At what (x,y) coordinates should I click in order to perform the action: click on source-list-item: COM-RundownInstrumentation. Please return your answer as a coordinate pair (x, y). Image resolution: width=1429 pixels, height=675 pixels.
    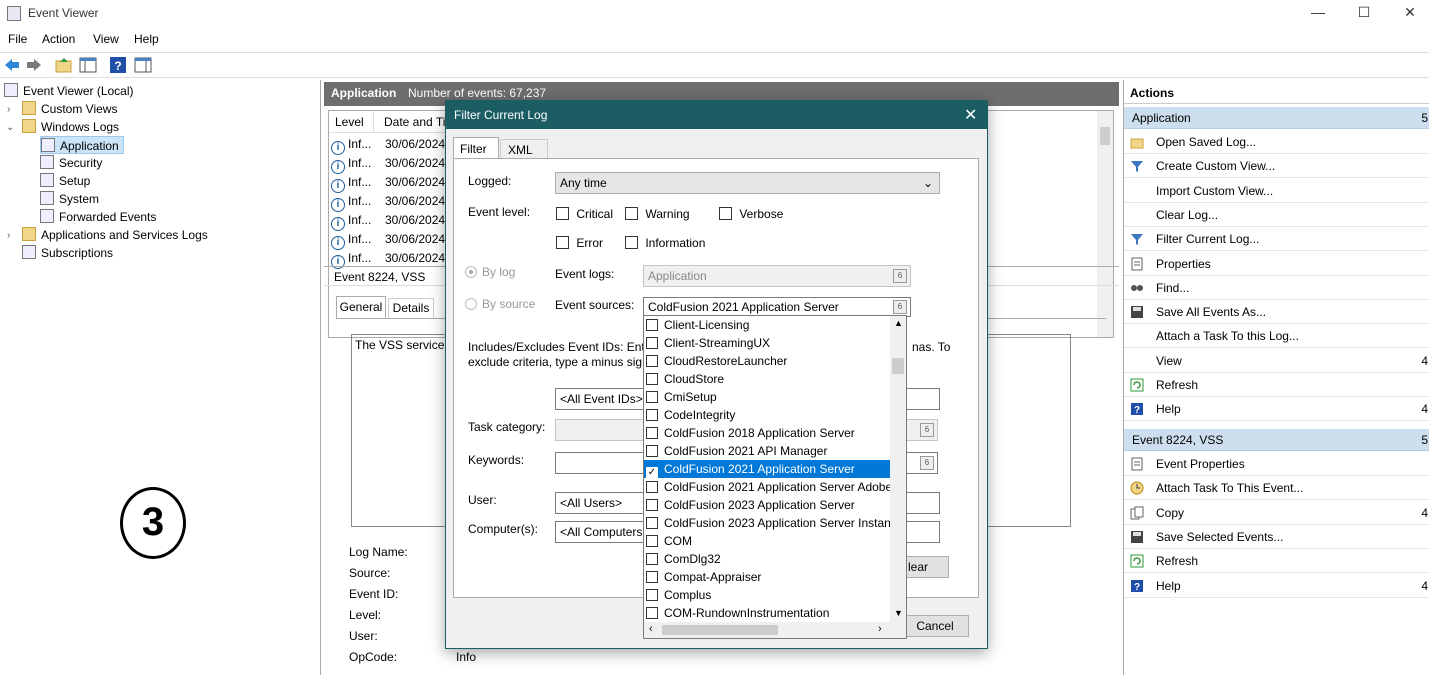
    Looking at the image, I should click on (767, 613).